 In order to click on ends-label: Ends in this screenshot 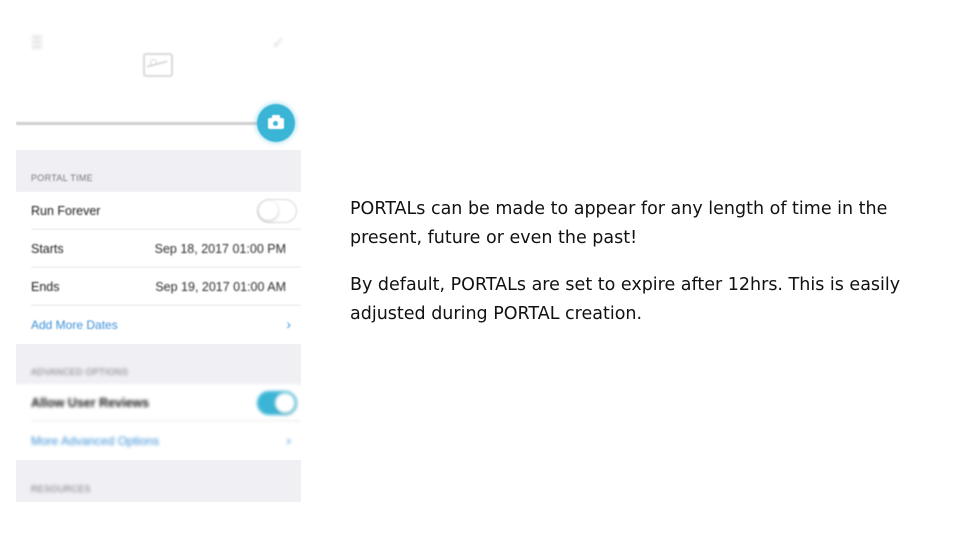, I will do `click(45, 287)`.